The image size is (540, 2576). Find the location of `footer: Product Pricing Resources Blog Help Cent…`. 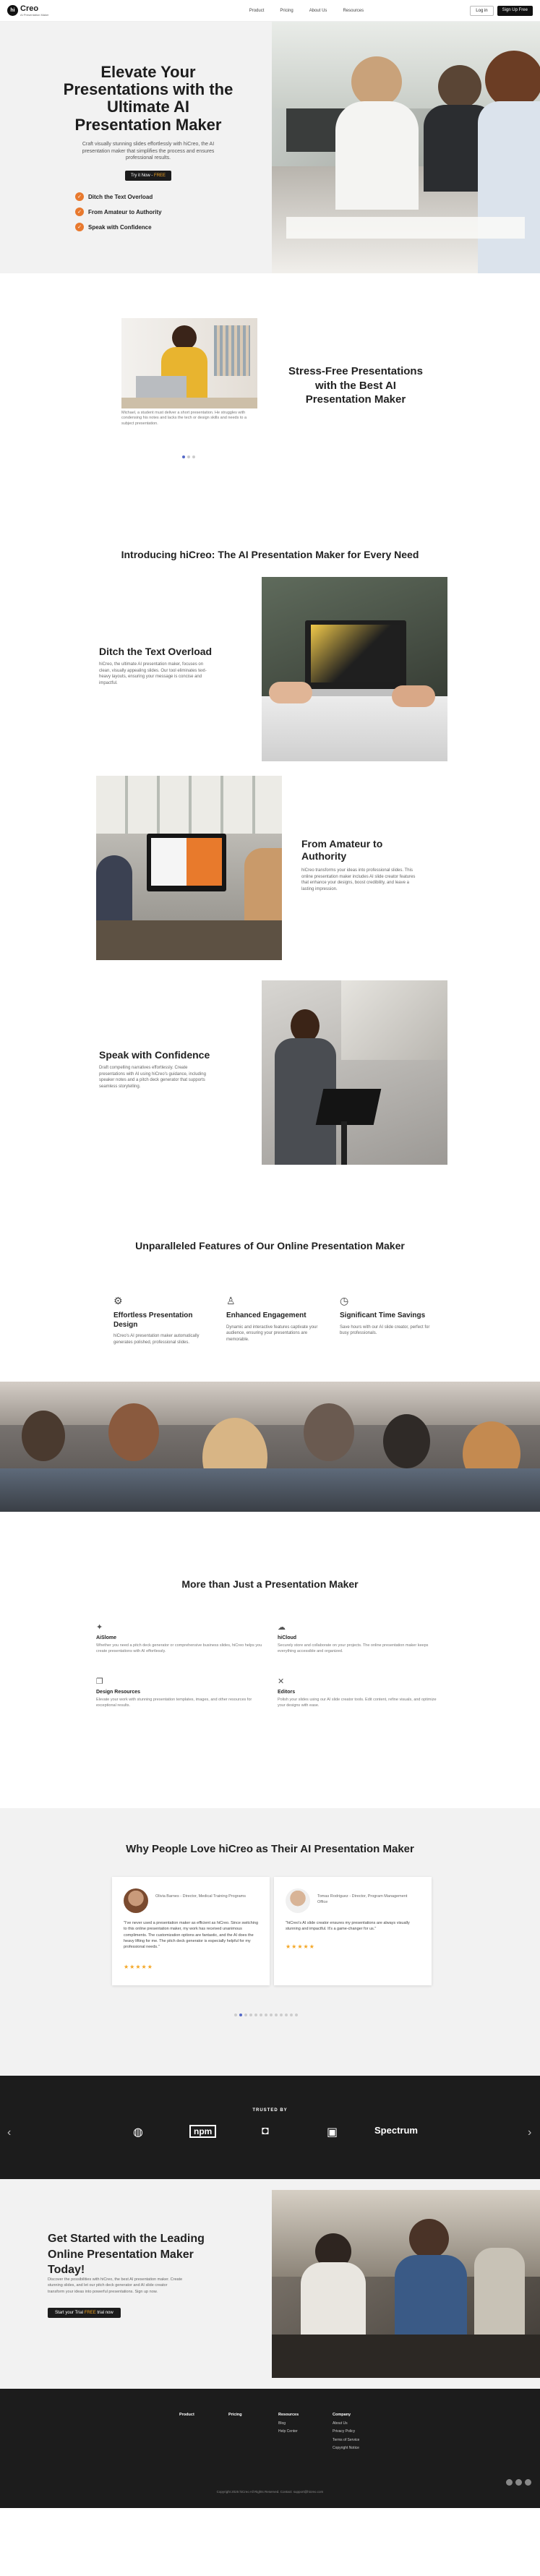

footer: Product Pricing Resources Blog Help Cent… is located at coordinates (270, 2448).